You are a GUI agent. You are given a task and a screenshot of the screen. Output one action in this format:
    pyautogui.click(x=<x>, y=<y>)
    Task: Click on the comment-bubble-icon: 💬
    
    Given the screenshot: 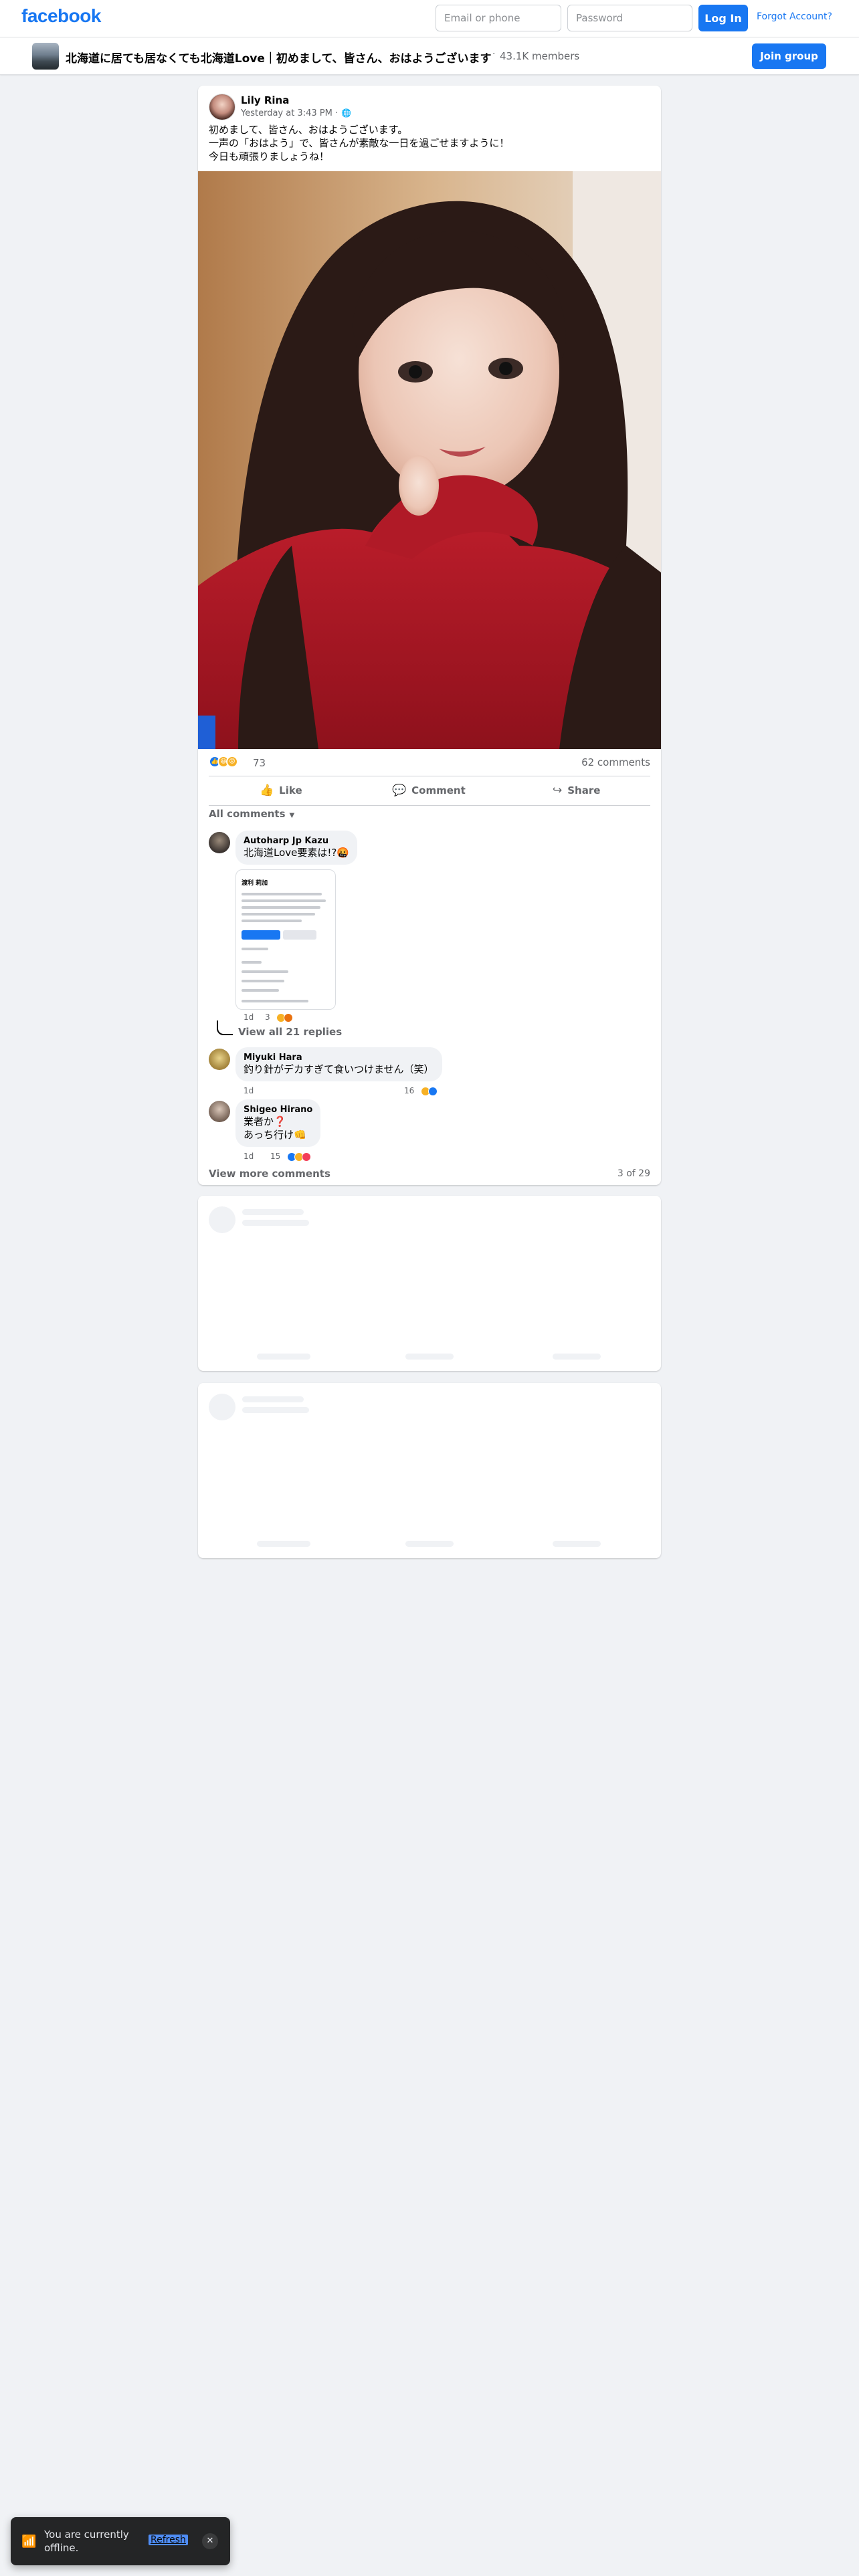 What is the action you would take?
    pyautogui.click(x=400, y=791)
    